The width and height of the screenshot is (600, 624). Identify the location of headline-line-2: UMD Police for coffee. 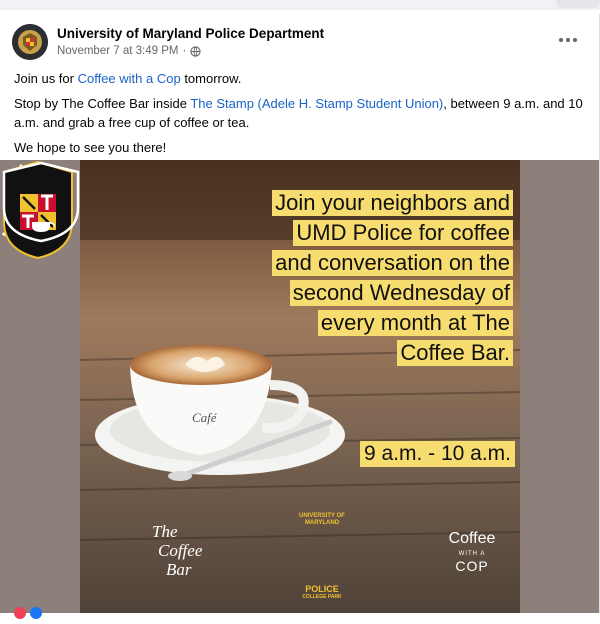
(403, 233).